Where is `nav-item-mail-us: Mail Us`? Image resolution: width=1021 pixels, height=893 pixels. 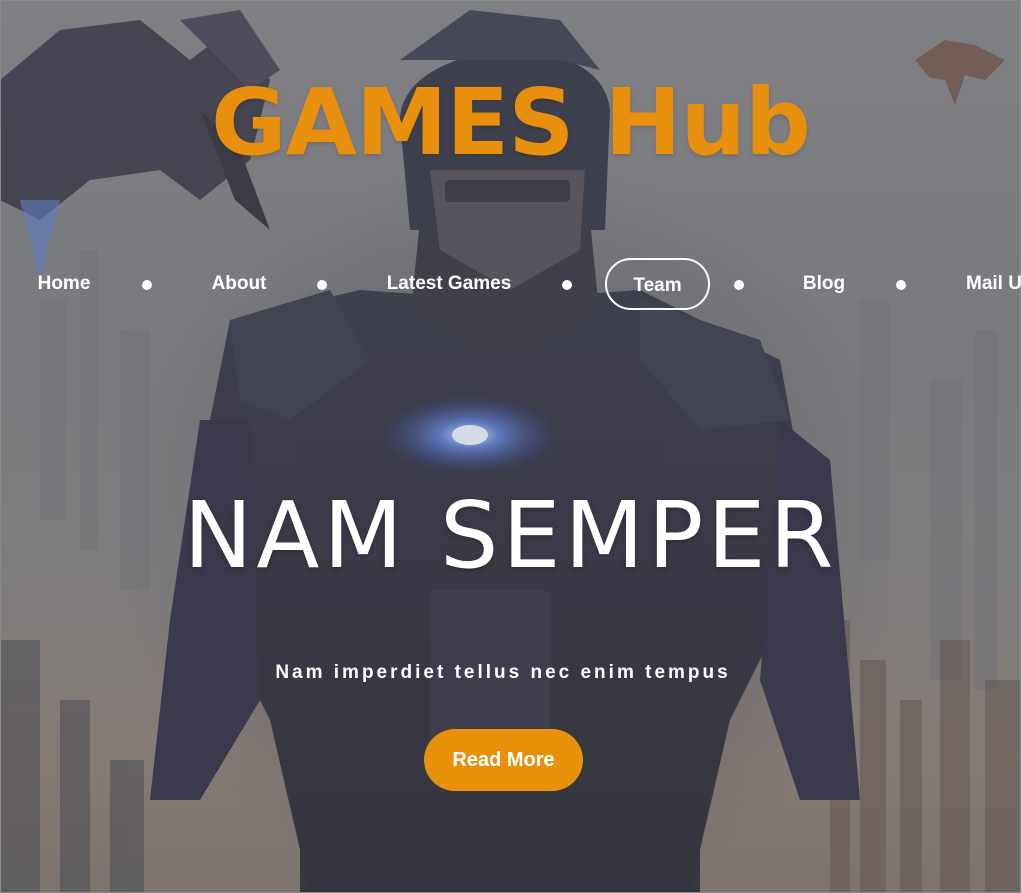
nav-item-mail-us: Mail Us is located at coordinates (993, 284).